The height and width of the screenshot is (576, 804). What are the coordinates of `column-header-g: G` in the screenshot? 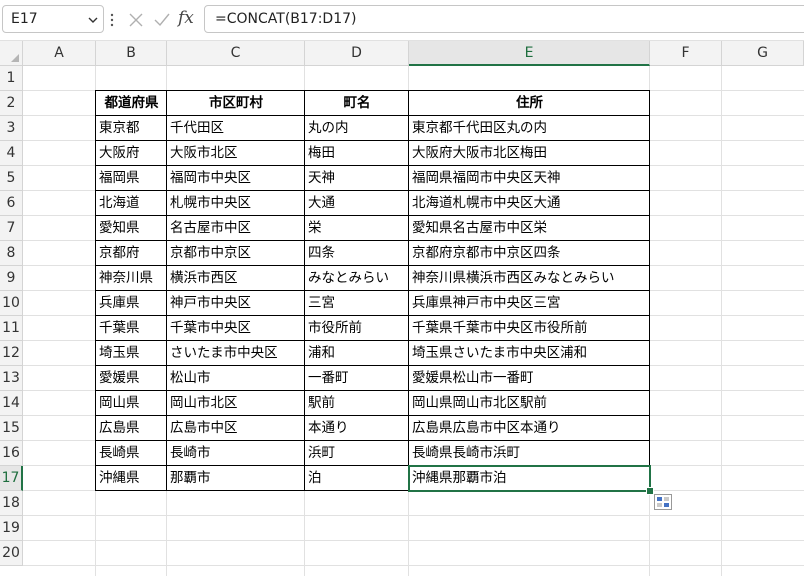 It's located at (763, 53).